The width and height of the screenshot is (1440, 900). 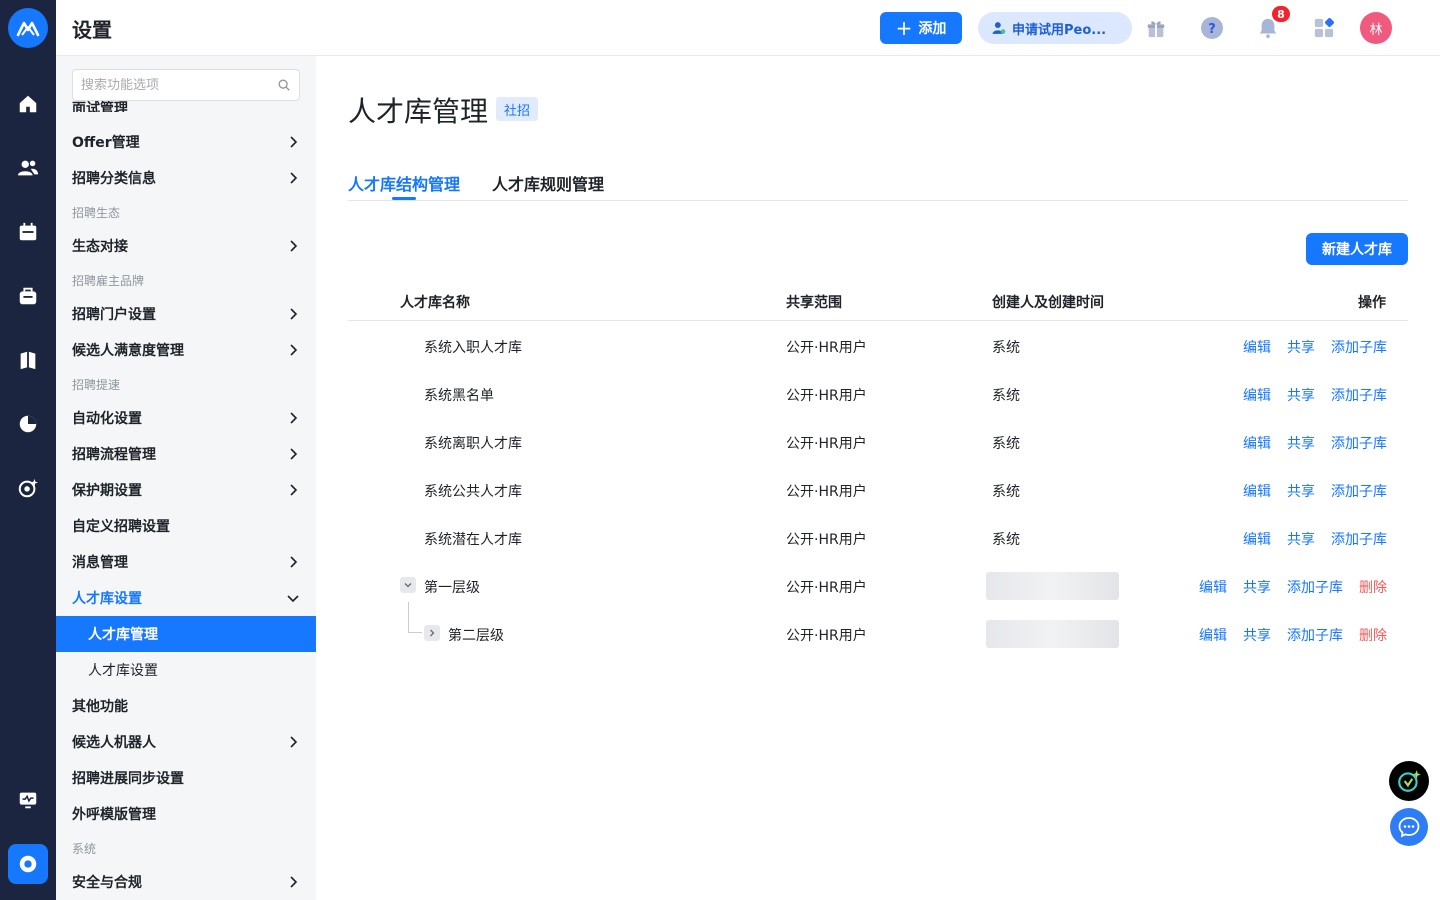 What do you see at coordinates (1156, 28) in the screenshot?
I see `gift-icon` at bounding box center [1156, 28].